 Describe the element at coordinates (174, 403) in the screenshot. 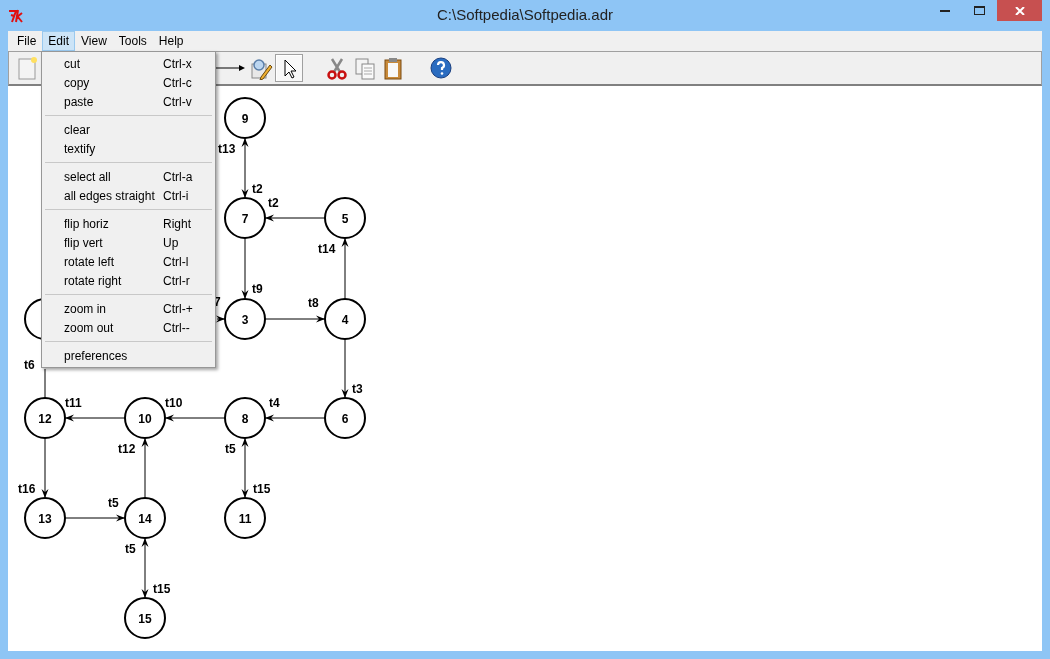

I see `edge-label: t10` at that location.